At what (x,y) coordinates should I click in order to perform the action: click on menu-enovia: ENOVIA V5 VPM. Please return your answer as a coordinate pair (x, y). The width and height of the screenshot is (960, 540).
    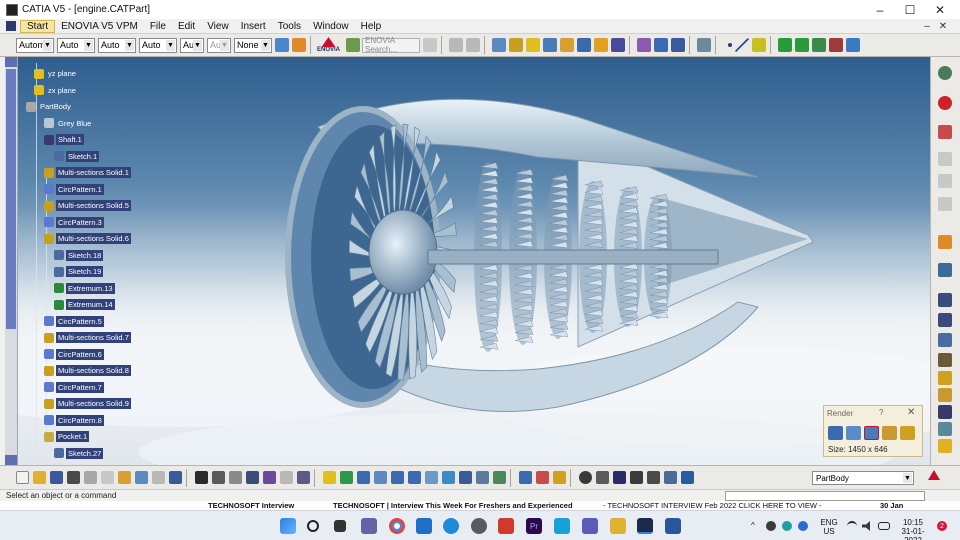
    Looking at the image, I should click on (99, 26).